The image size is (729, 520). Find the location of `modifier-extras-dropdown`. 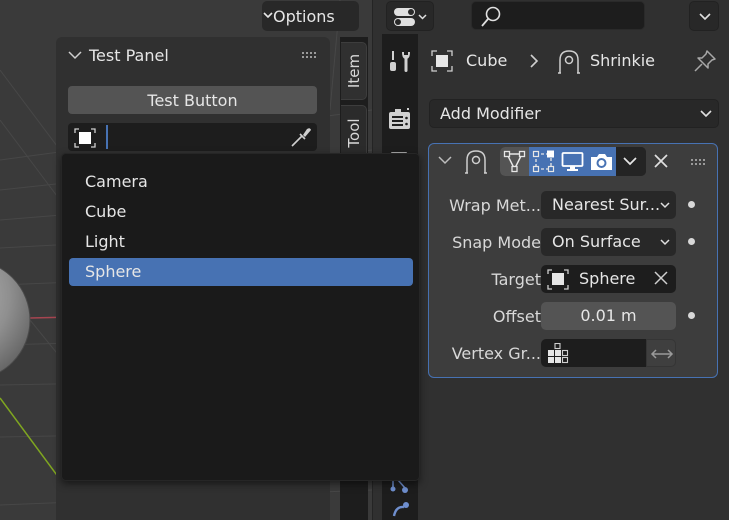

modifier-extras-dropdown is located at coordinates (631, 161).